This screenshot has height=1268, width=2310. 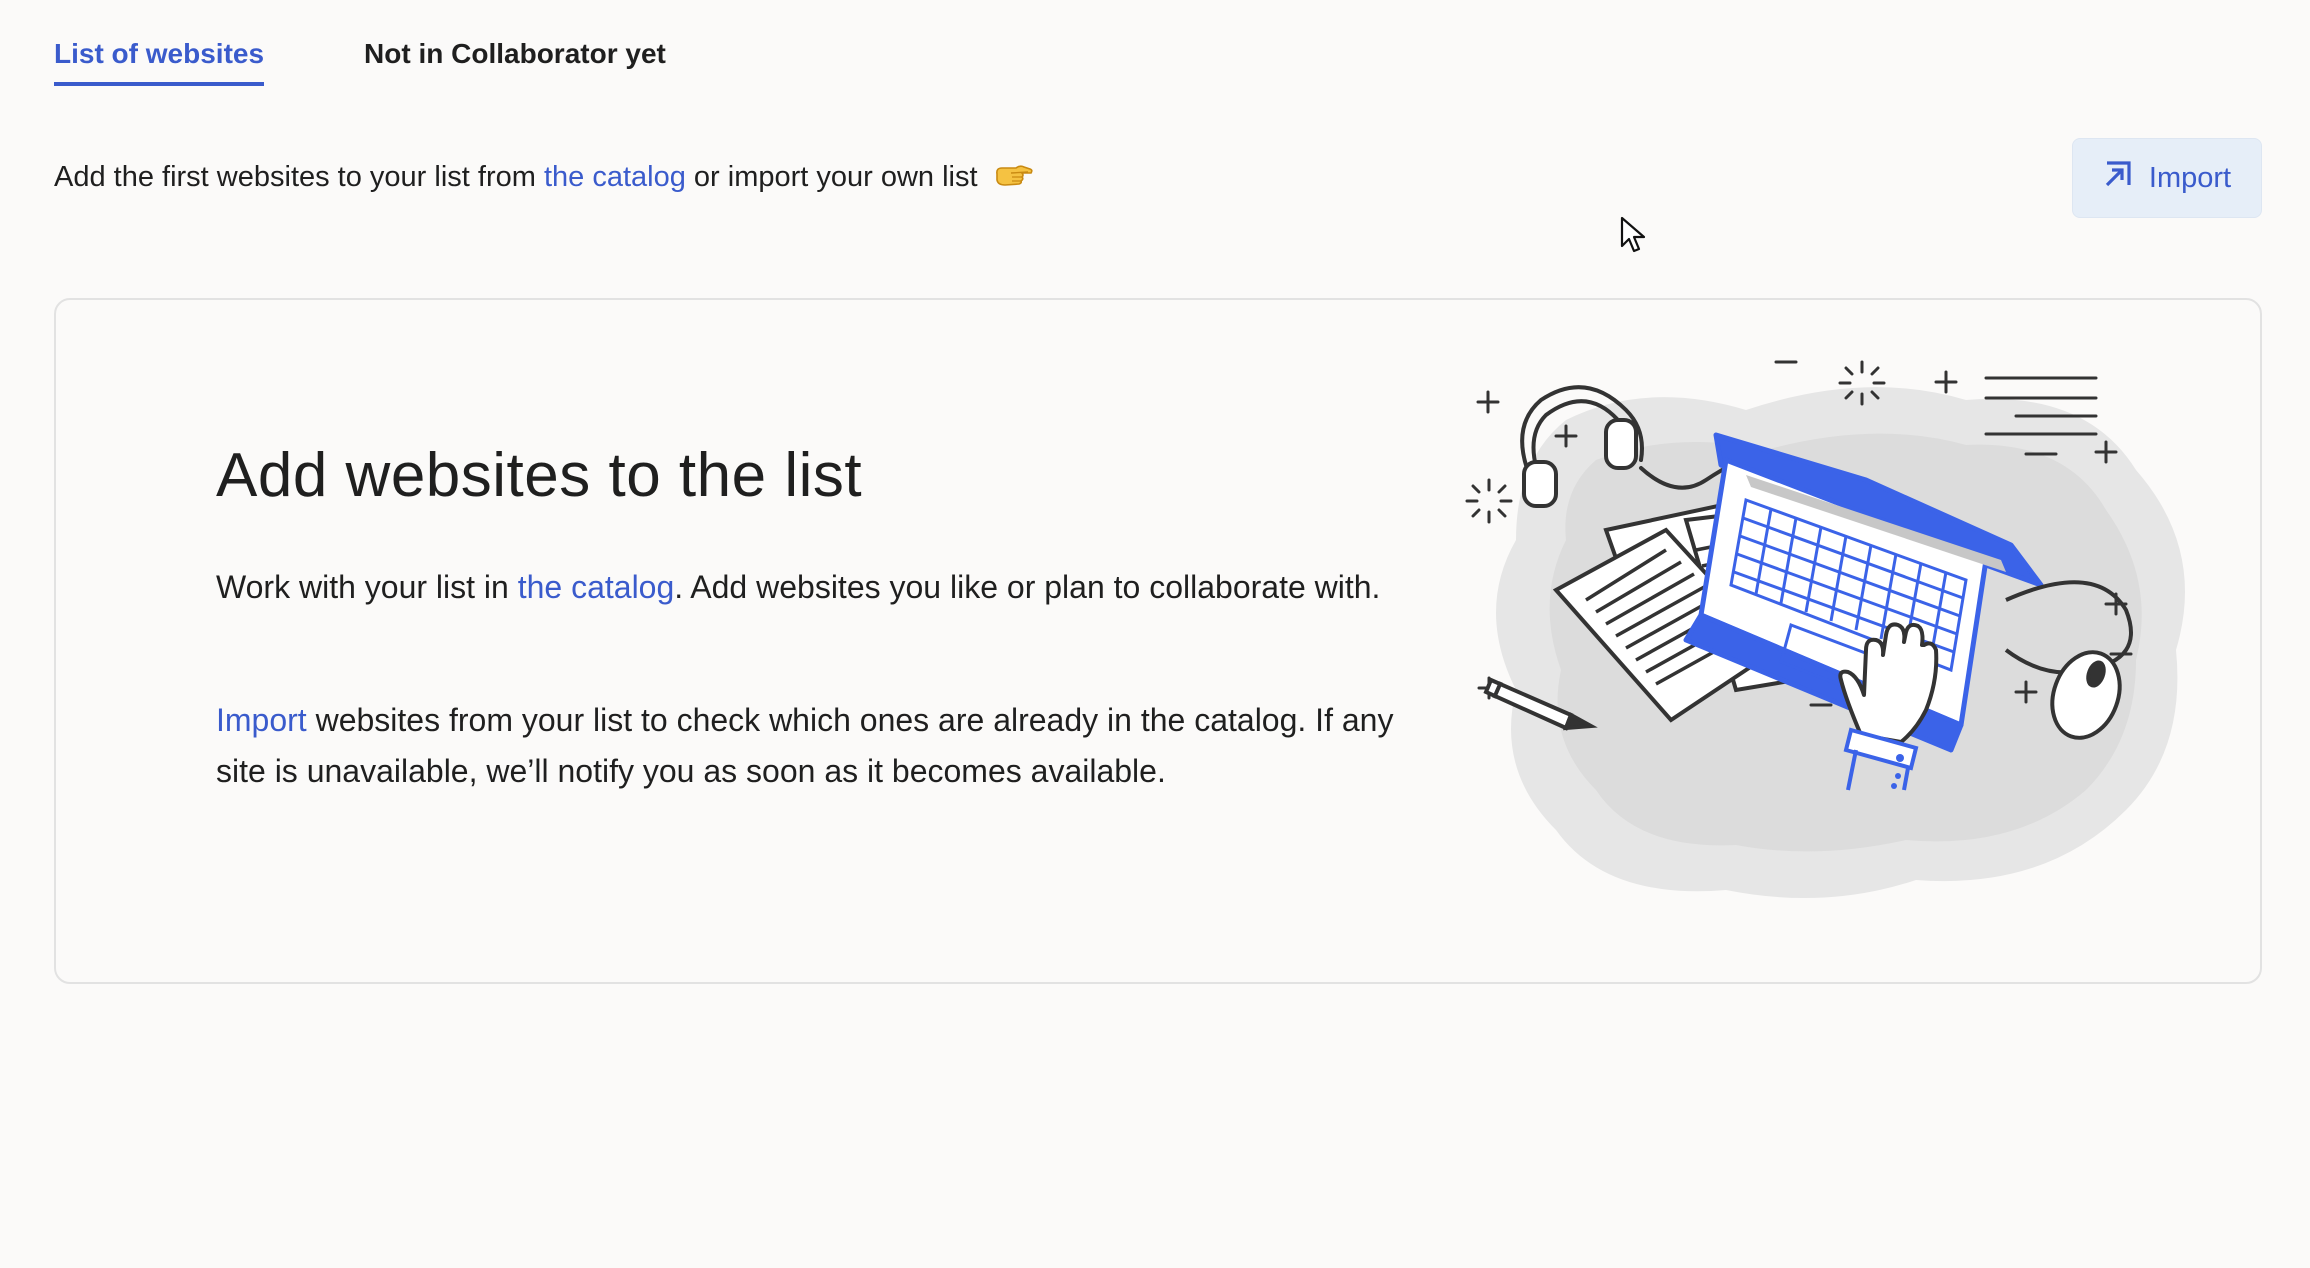 What do you see at coordinates (596, 587) in the screenshot?
I see `catalog-link-inline: the catalog` at bounding box center [596, 587].